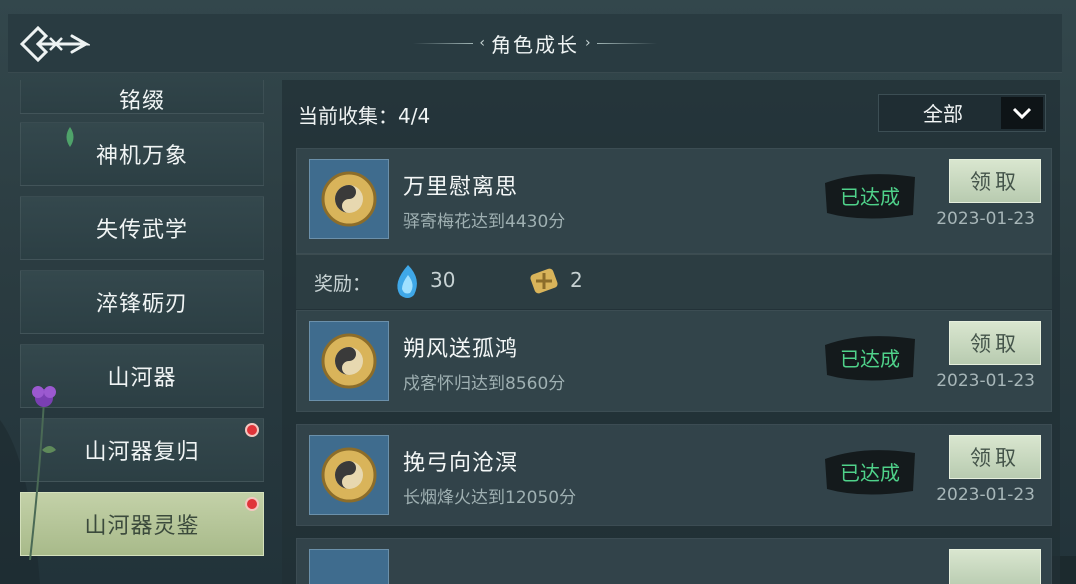  I want to click on claim-button, so click(995, 566).